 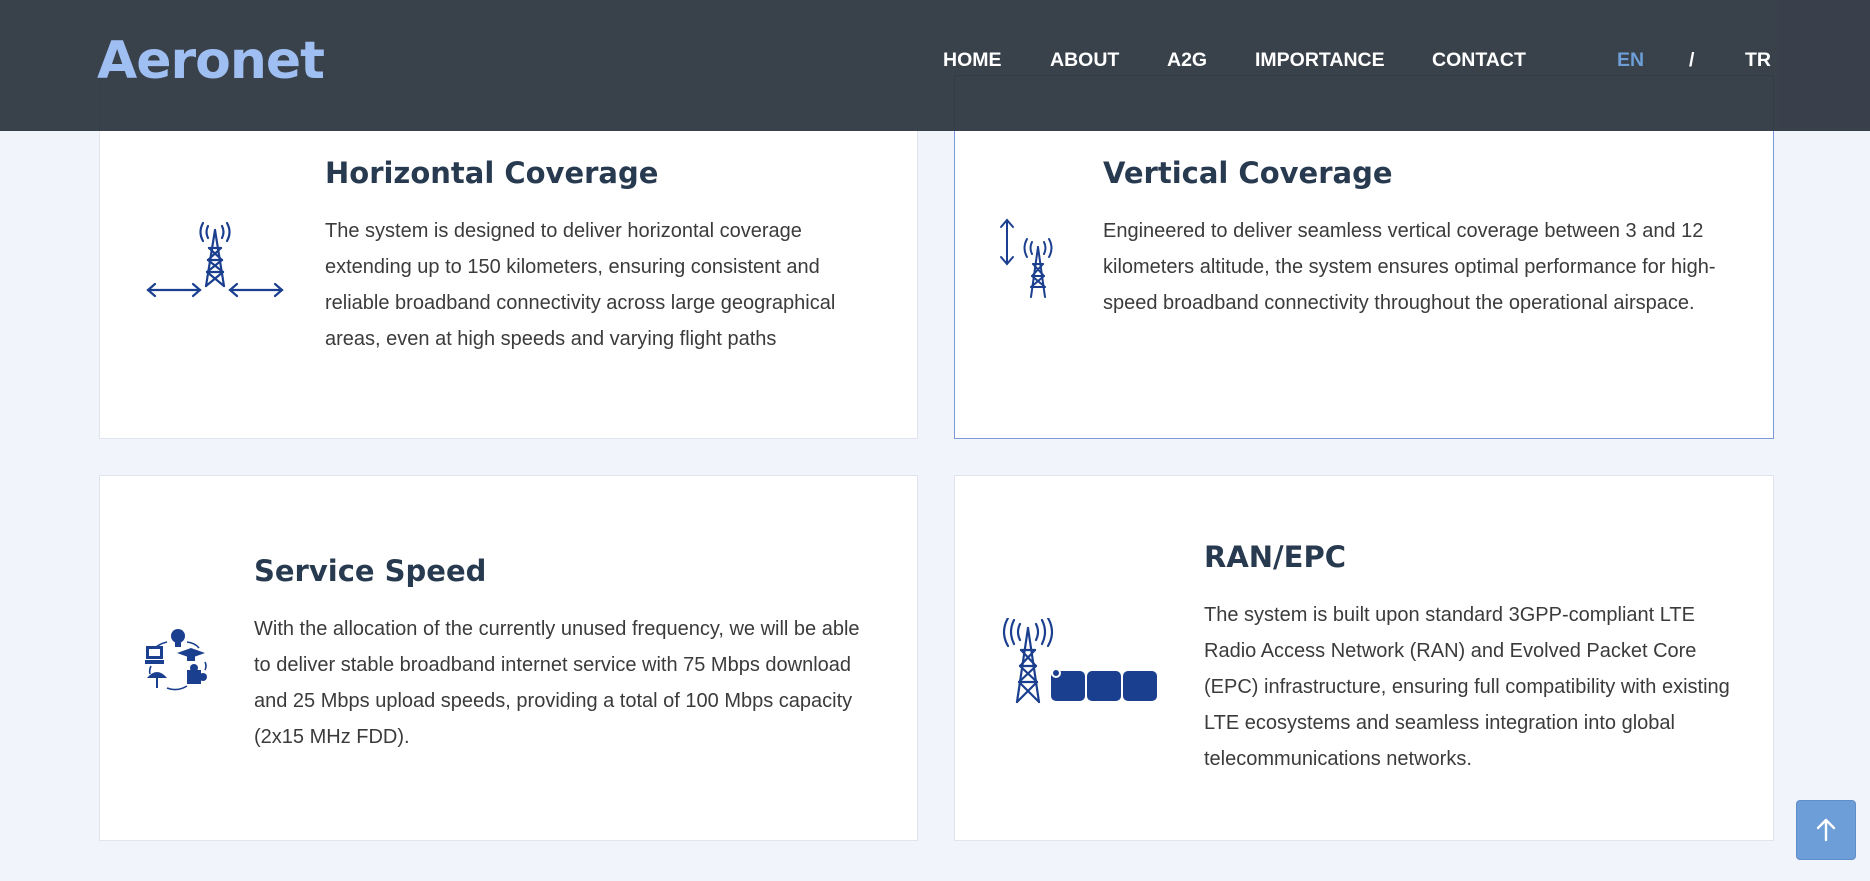 I want to click on lang-tr: TR, so click(x=1758, y=60).